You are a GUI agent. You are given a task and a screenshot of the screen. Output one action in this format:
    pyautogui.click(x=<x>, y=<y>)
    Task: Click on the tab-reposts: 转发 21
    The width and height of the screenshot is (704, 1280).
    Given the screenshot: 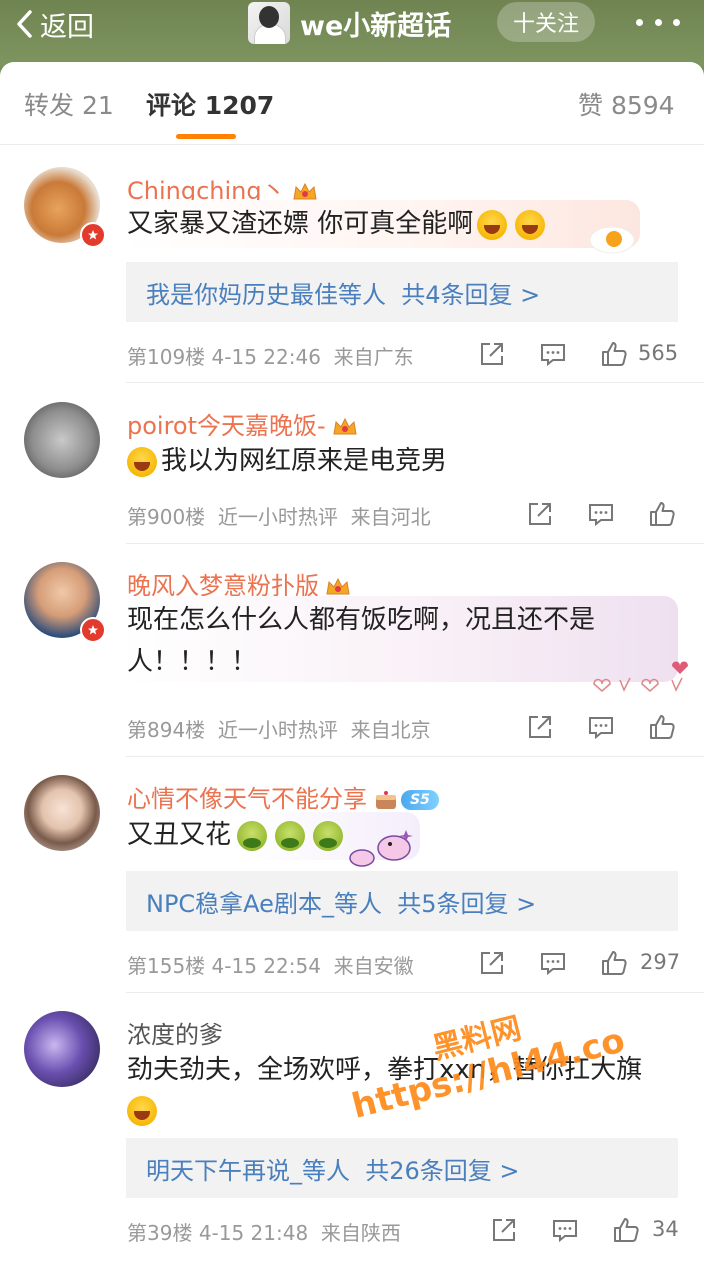 What is the action you would take?
    pyautogui.click(x=69, y=104)
    